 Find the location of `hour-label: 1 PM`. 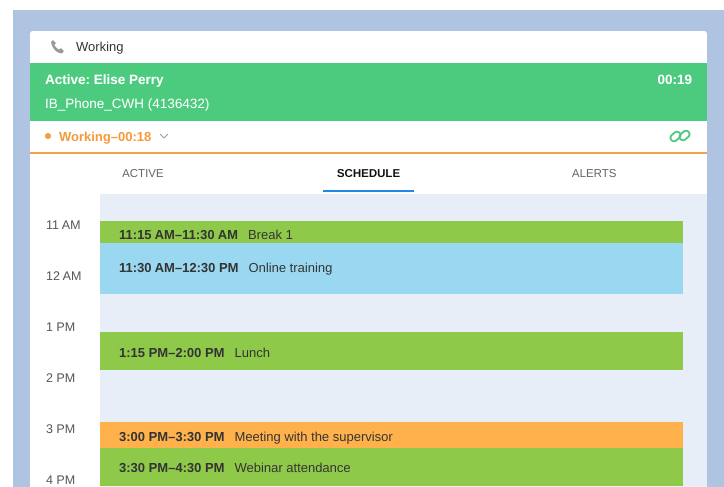

hour-label: 1 PM is located at coordinates (61, 327).